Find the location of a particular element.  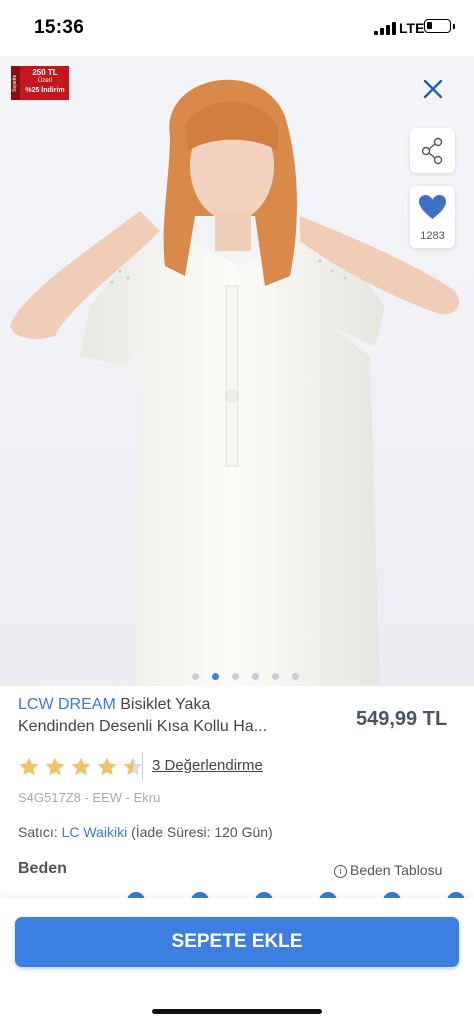

reviews-link: 3 Değerlendirme is located at coordinates (207, 765).